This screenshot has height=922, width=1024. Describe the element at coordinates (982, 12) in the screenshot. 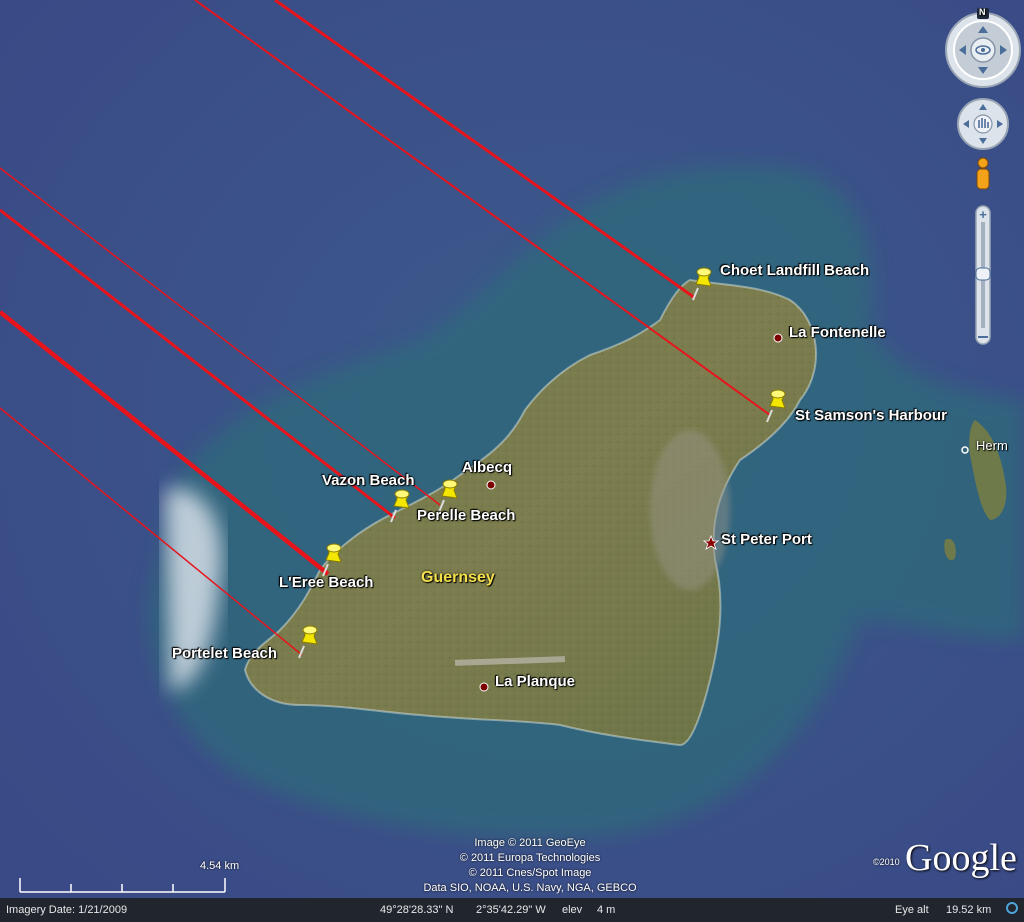

I see `compass-north-label: N` at that location.